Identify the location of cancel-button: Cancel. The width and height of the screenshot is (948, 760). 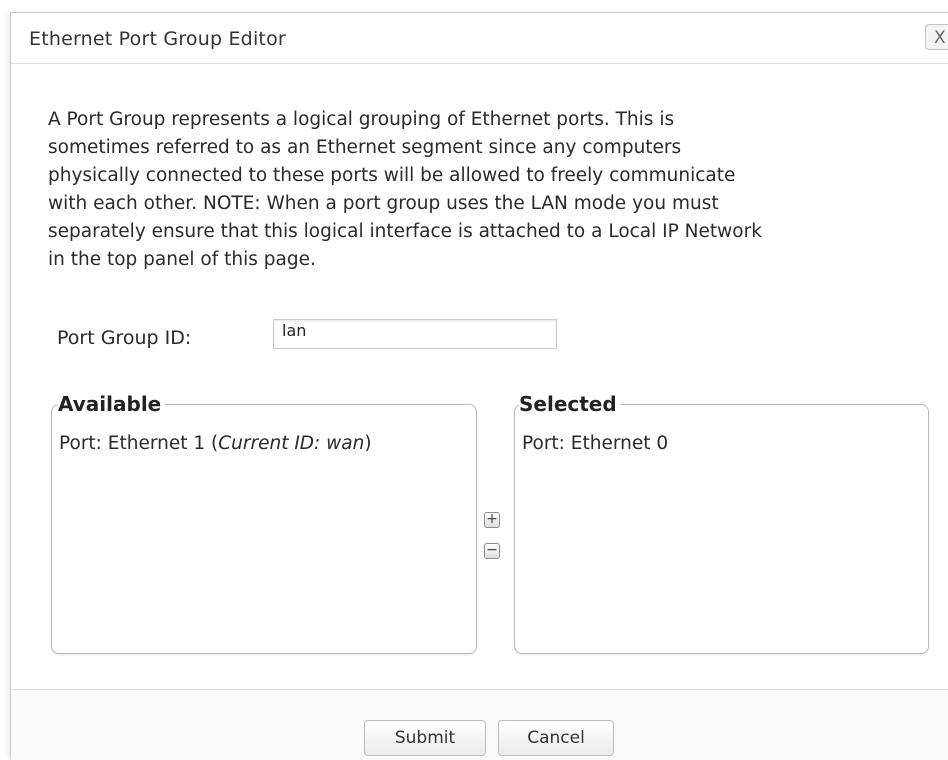
(556, 738).